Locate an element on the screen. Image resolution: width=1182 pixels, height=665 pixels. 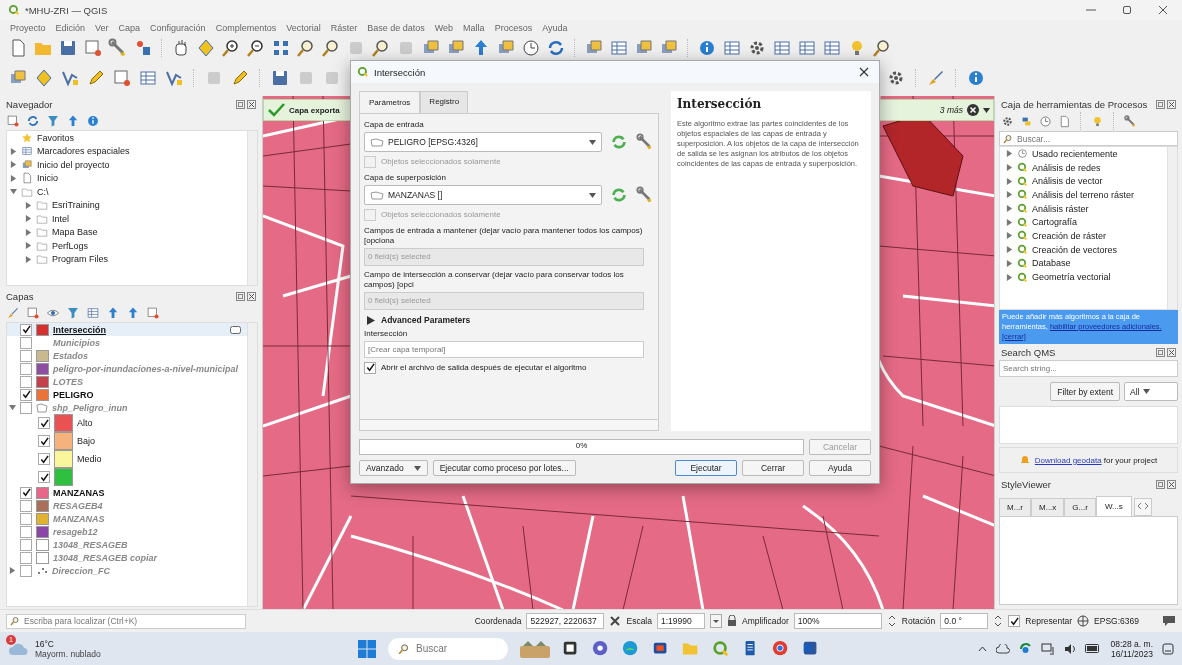
input-field: 100% is located at coordinates (837, 621).